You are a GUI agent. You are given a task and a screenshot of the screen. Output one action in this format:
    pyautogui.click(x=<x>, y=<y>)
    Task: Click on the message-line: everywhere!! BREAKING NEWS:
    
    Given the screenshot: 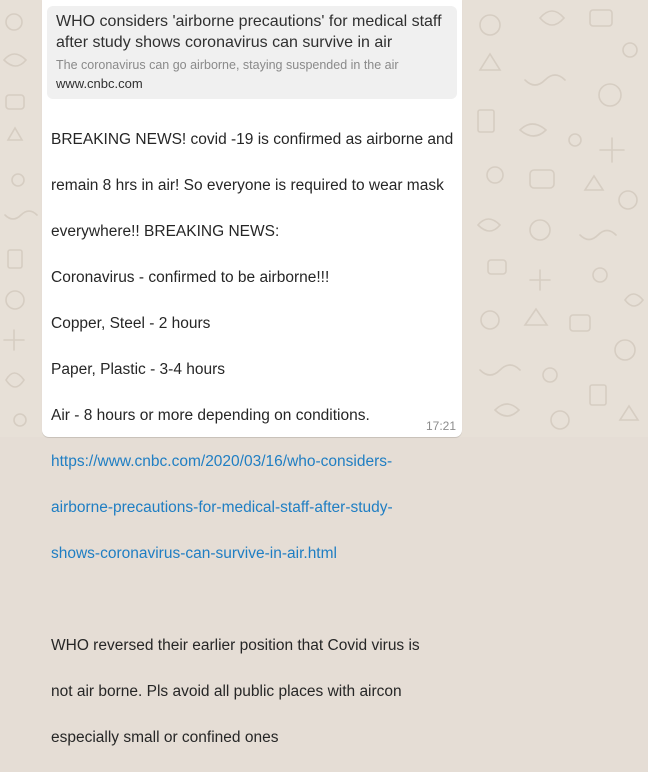 What is the action you would take?
    pyautogui.click(x=165, y=231)
    